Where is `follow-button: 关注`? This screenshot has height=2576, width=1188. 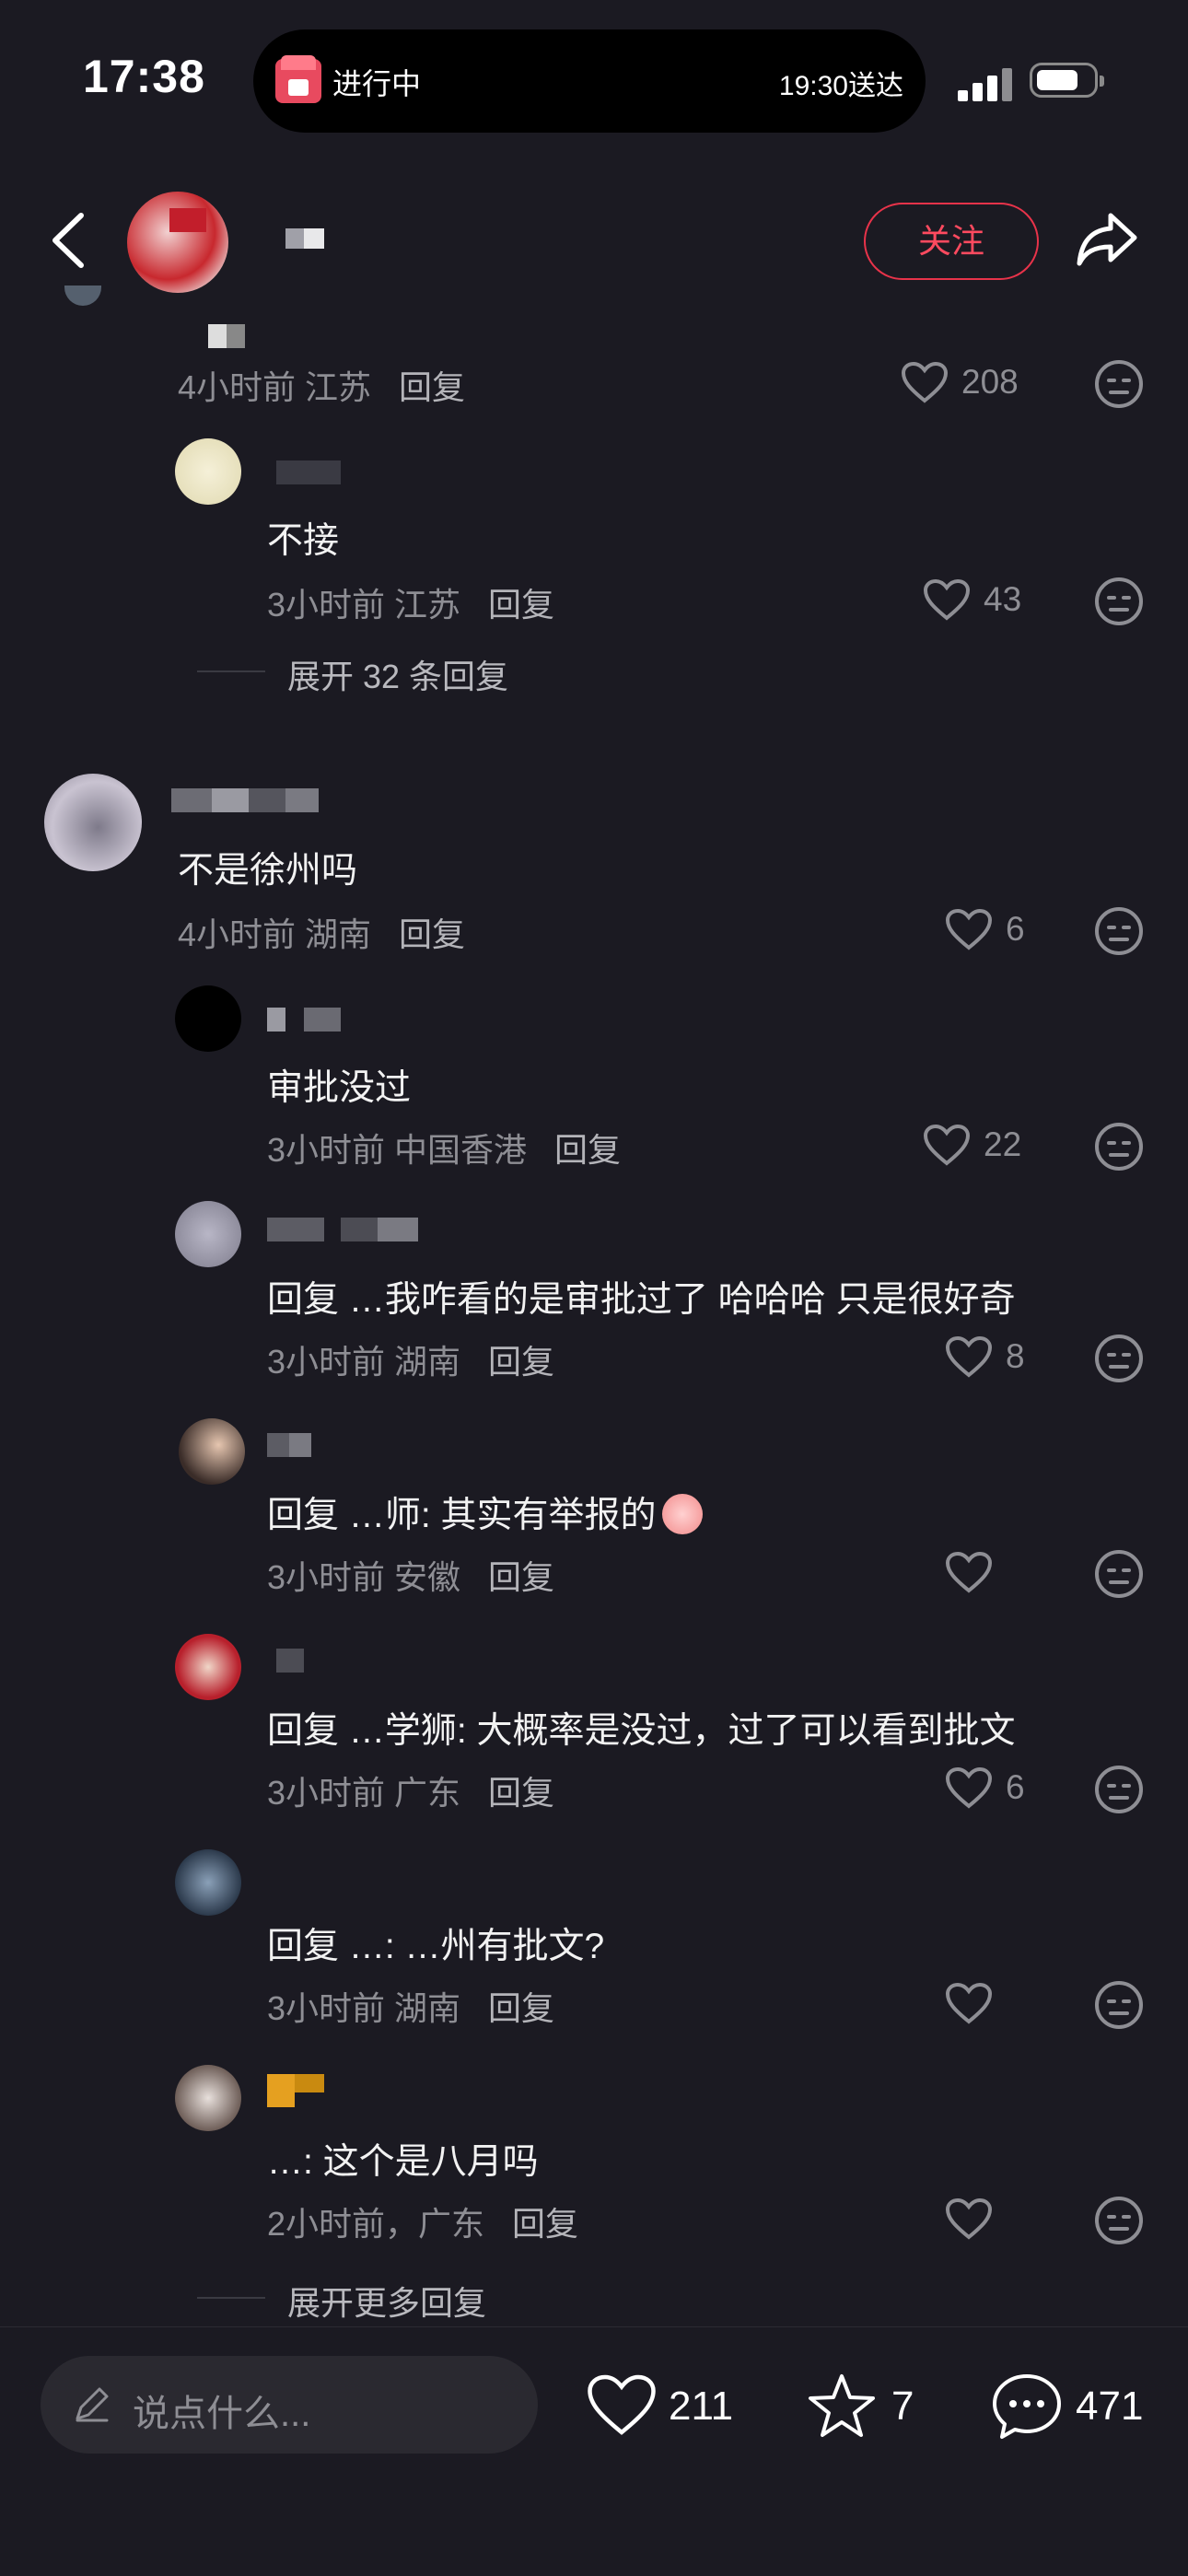
follow-button: 关注 is located at coordinates (951, 241).